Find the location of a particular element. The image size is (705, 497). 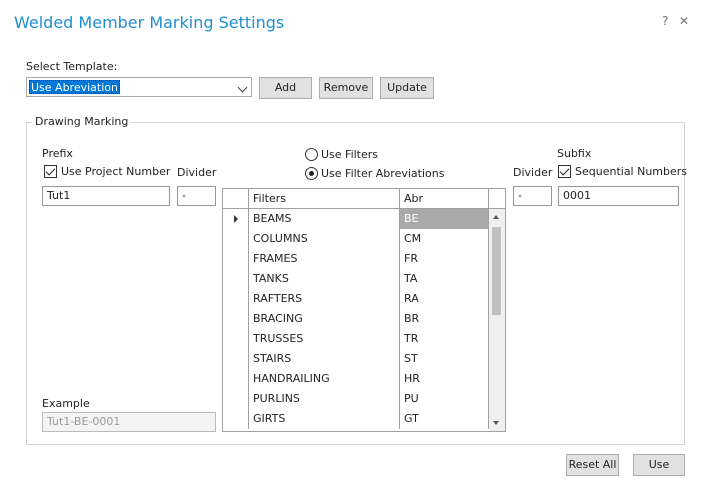

grid-corner-cell is located at coordinates (236, 199).